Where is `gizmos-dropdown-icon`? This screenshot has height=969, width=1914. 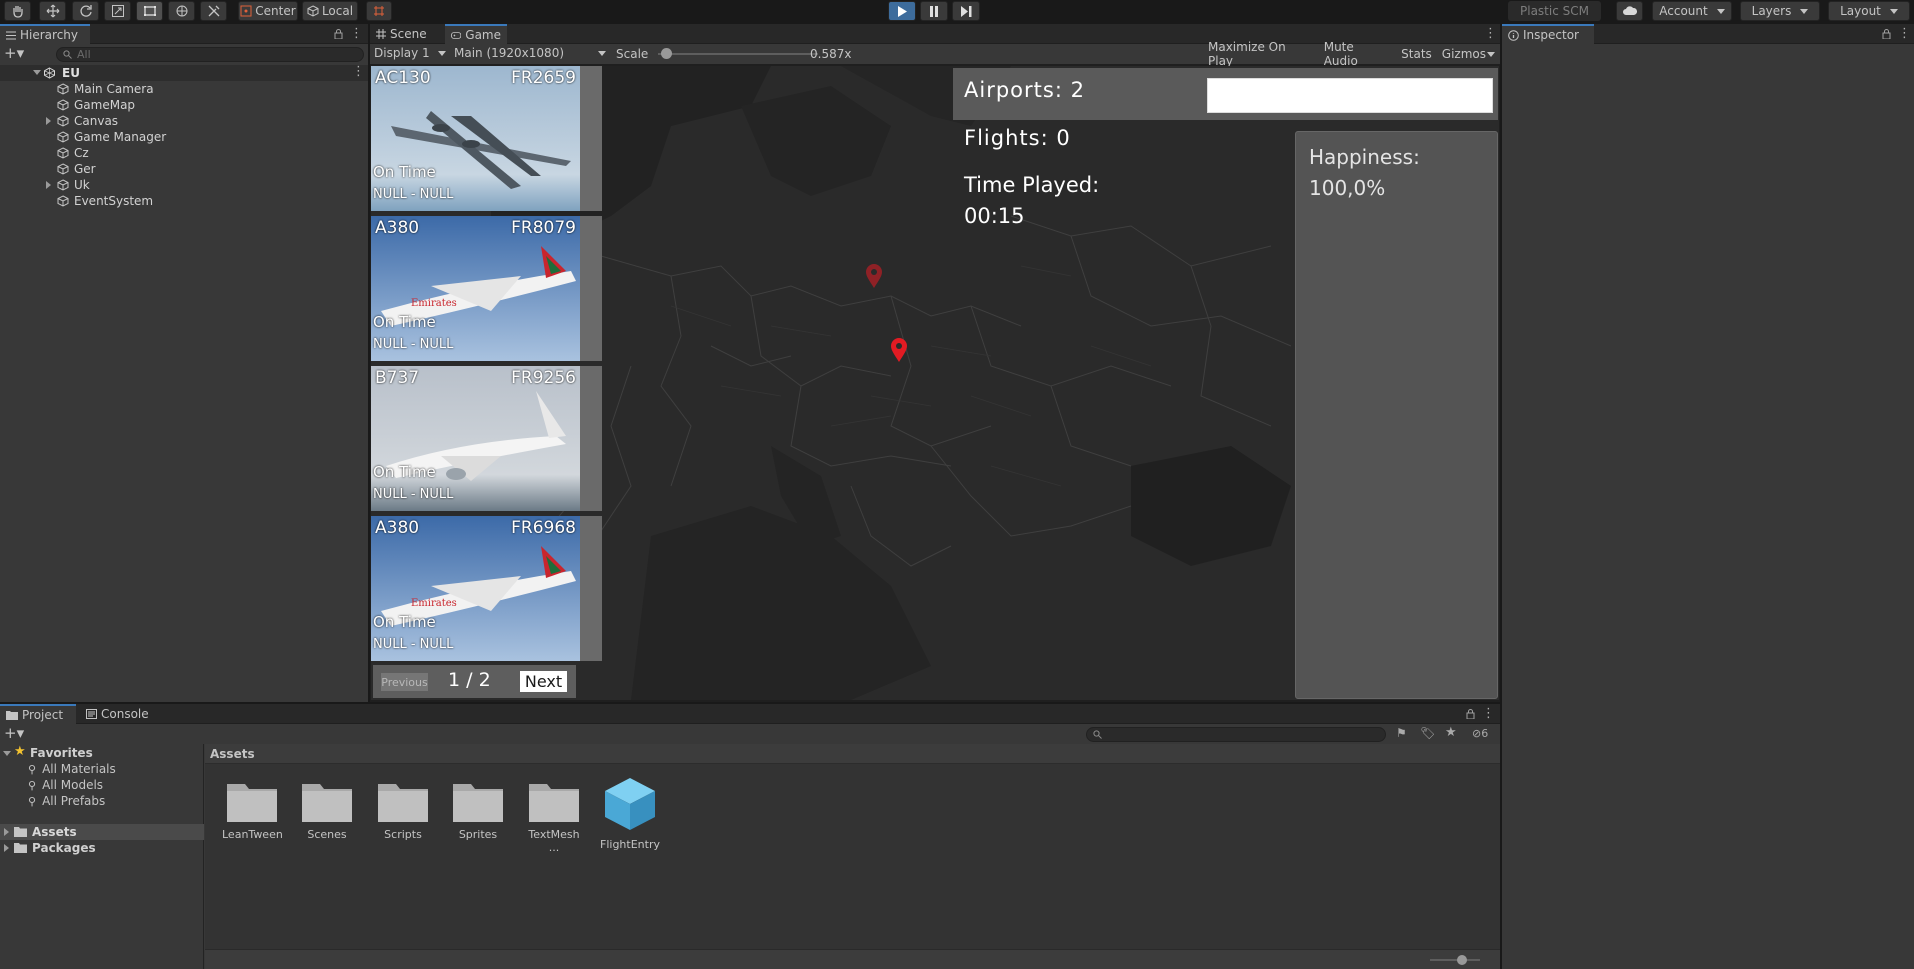 gizmos-dropdown-icon is located at coordinates (1491, 54).